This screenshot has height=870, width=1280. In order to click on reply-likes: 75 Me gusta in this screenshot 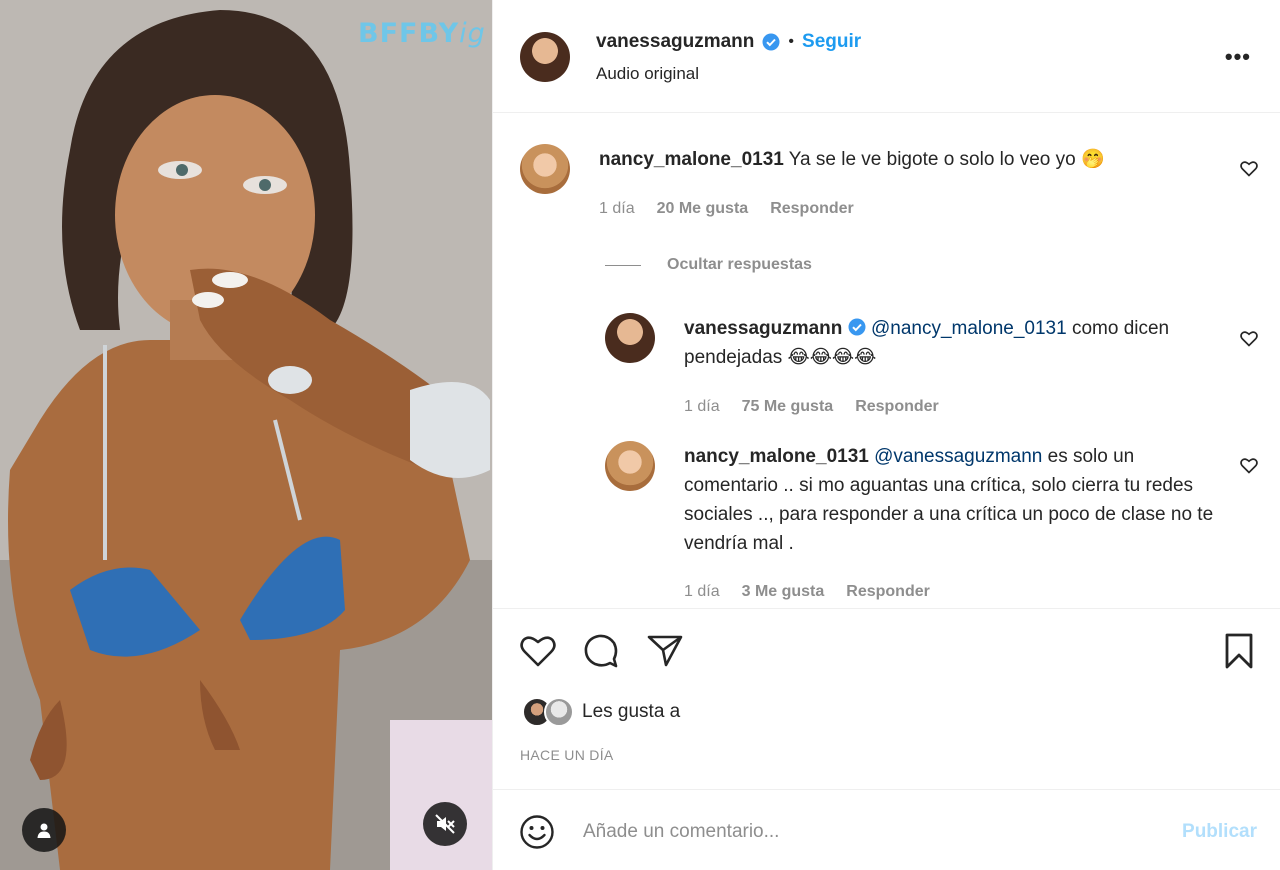, I will do `click(788, 407)`.